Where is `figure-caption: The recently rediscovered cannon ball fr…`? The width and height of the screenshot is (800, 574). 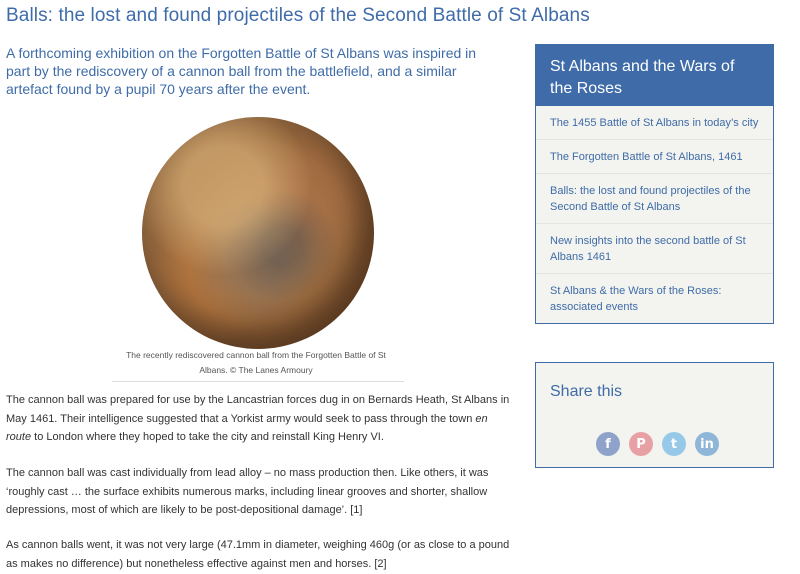
figure-caption: The recently rediscovered cannon ball fr… is located at coordinates (256, 363).